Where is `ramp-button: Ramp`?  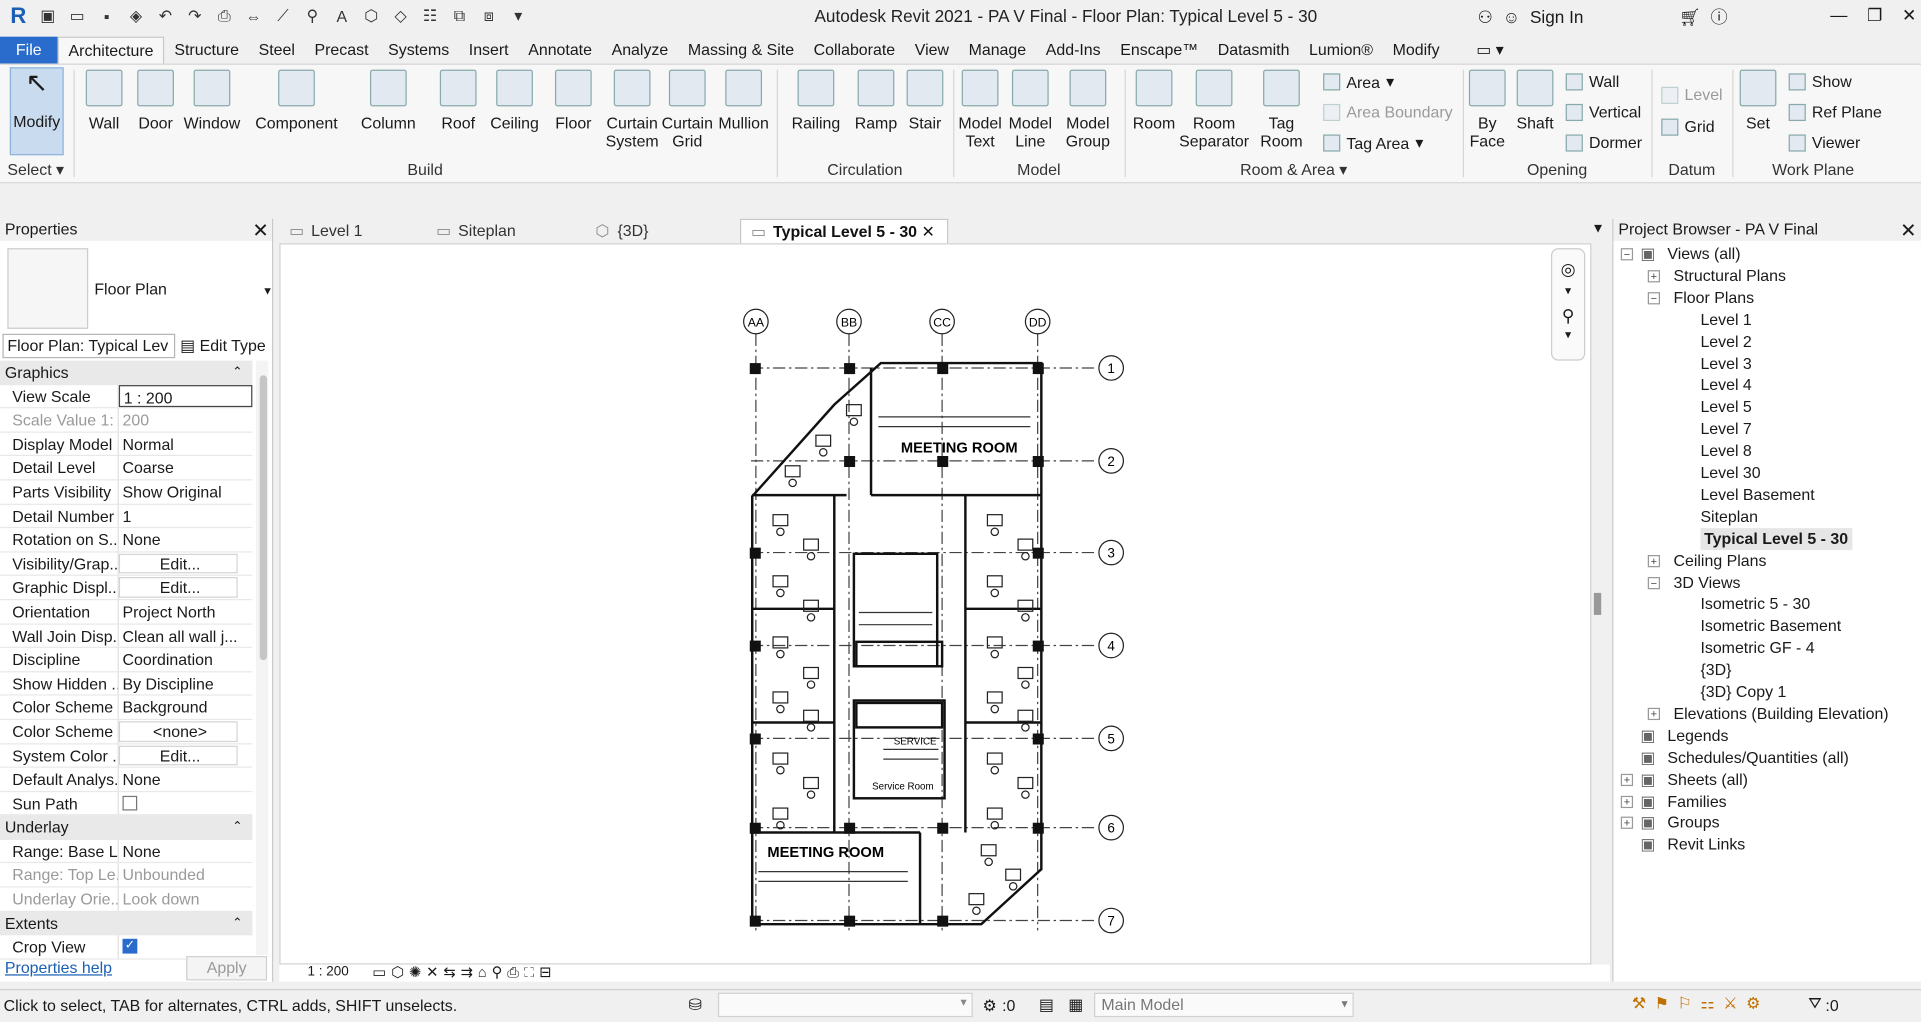
ramp-button: Ramp is located at coordinates (876, 100).